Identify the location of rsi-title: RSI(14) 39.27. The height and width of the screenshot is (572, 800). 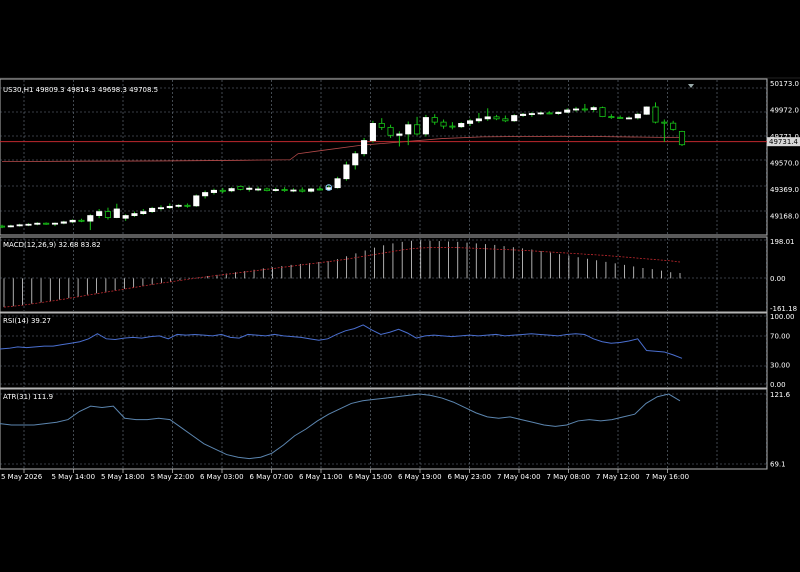
(27, 321).